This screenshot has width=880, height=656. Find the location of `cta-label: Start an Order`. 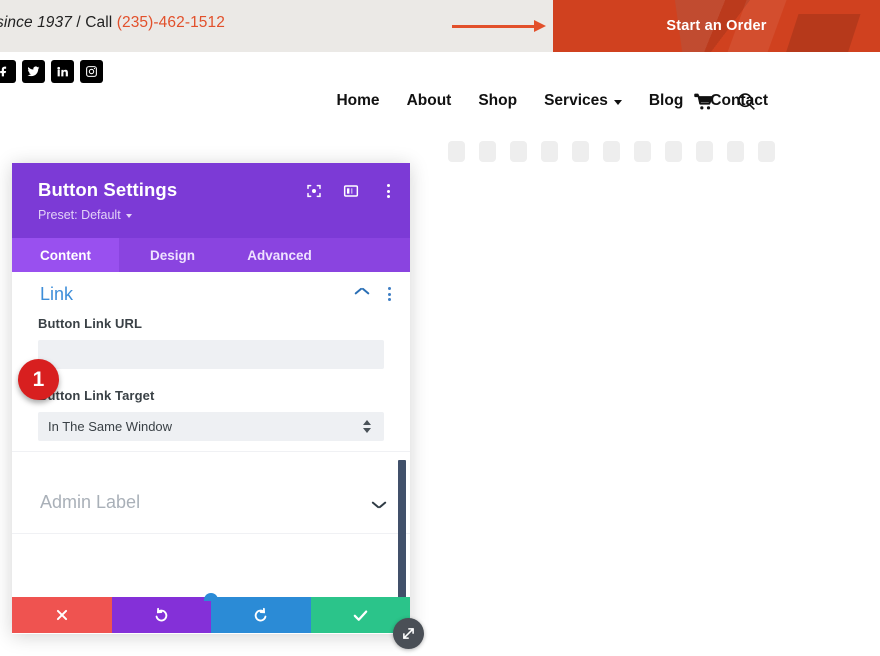

cta-label: Start an Order is located at coordinates (716, 26).